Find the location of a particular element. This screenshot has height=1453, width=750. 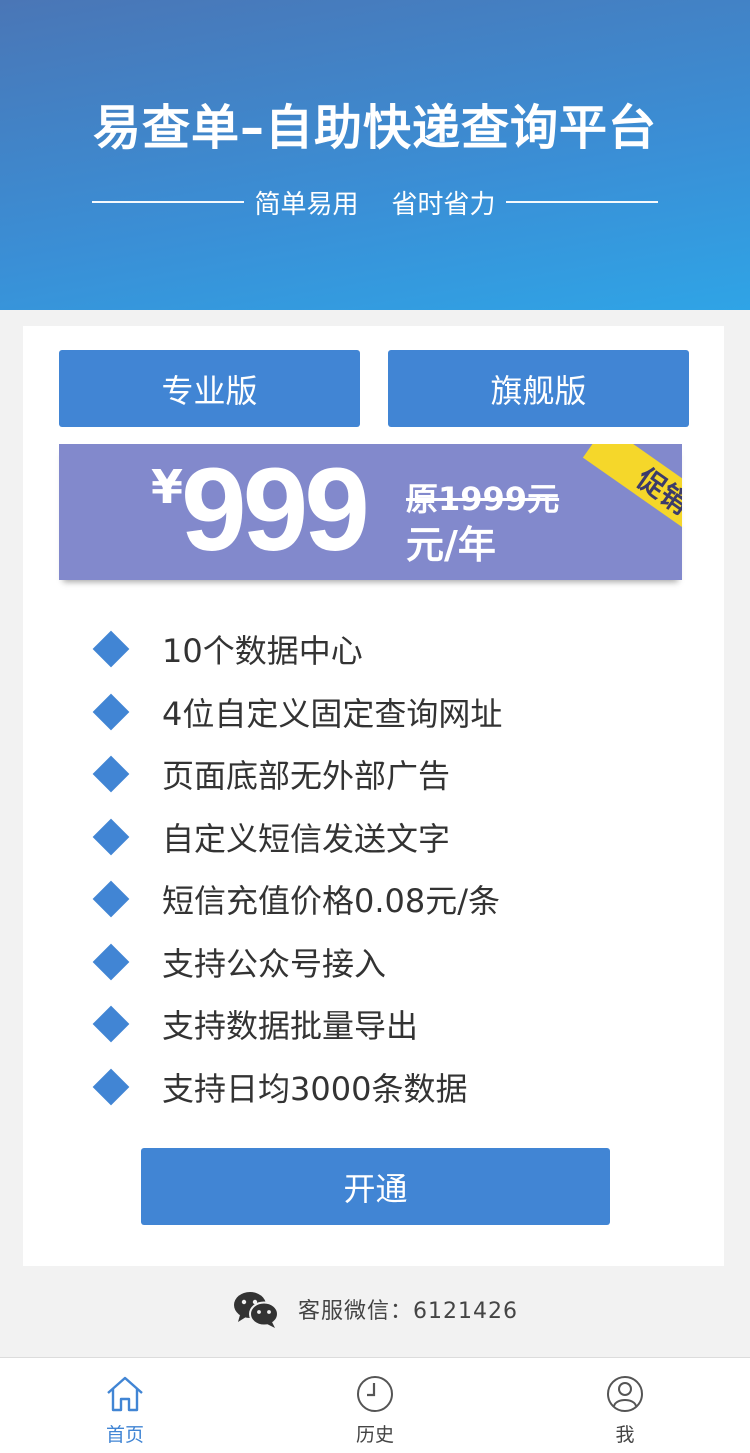

bottom-tab-bar: 首页 历史 我 is located at coordinates (375, 1405).